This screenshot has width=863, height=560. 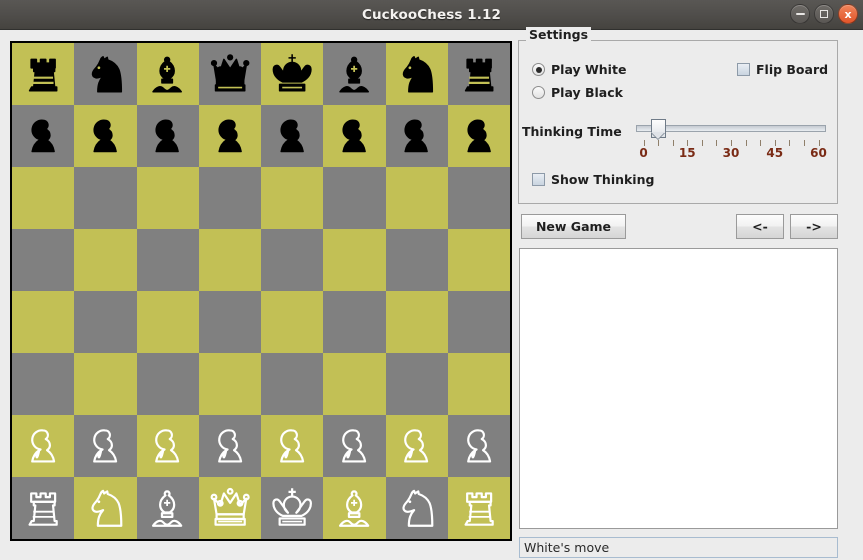 What do you see at coordinates (105, 260) in the screenshot?
I see `board-square-b5` at bounding box center [105, 260].